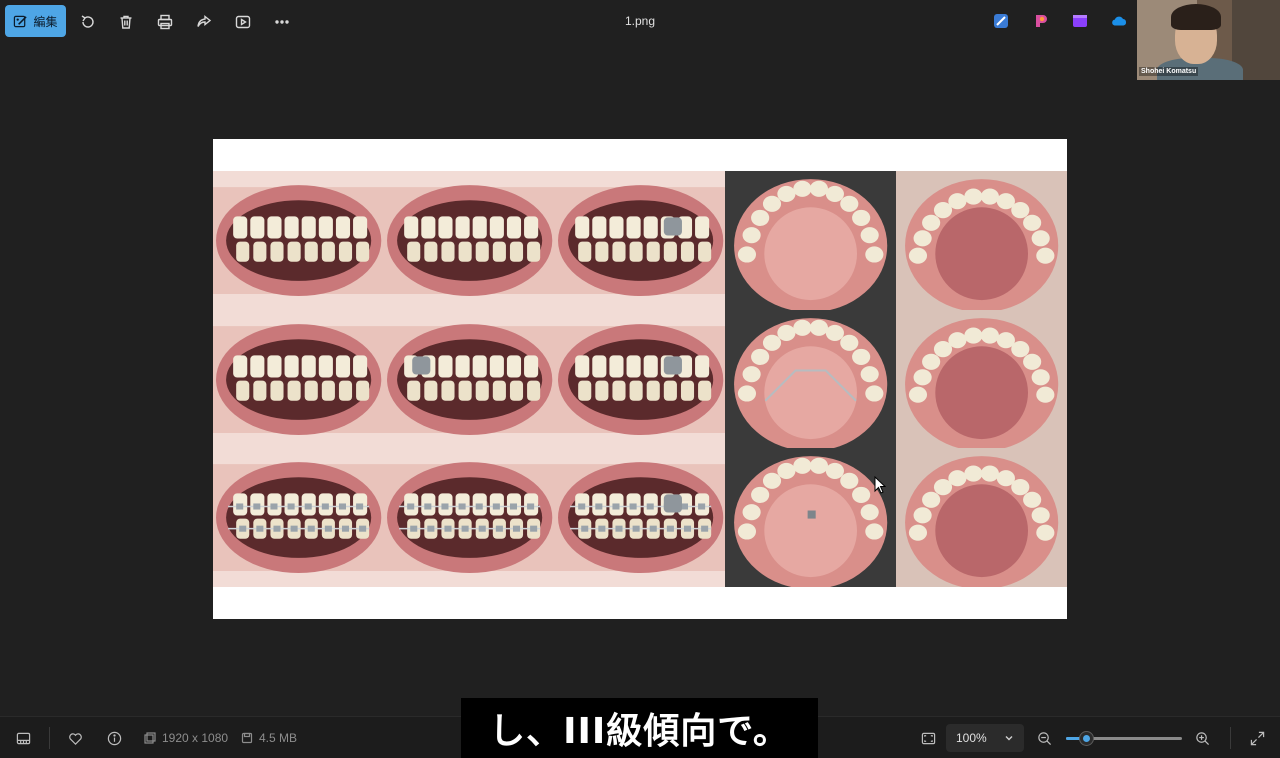 This screenshot has height=758, width=1280. I want to click on expand-icon, so click(1257, 738).